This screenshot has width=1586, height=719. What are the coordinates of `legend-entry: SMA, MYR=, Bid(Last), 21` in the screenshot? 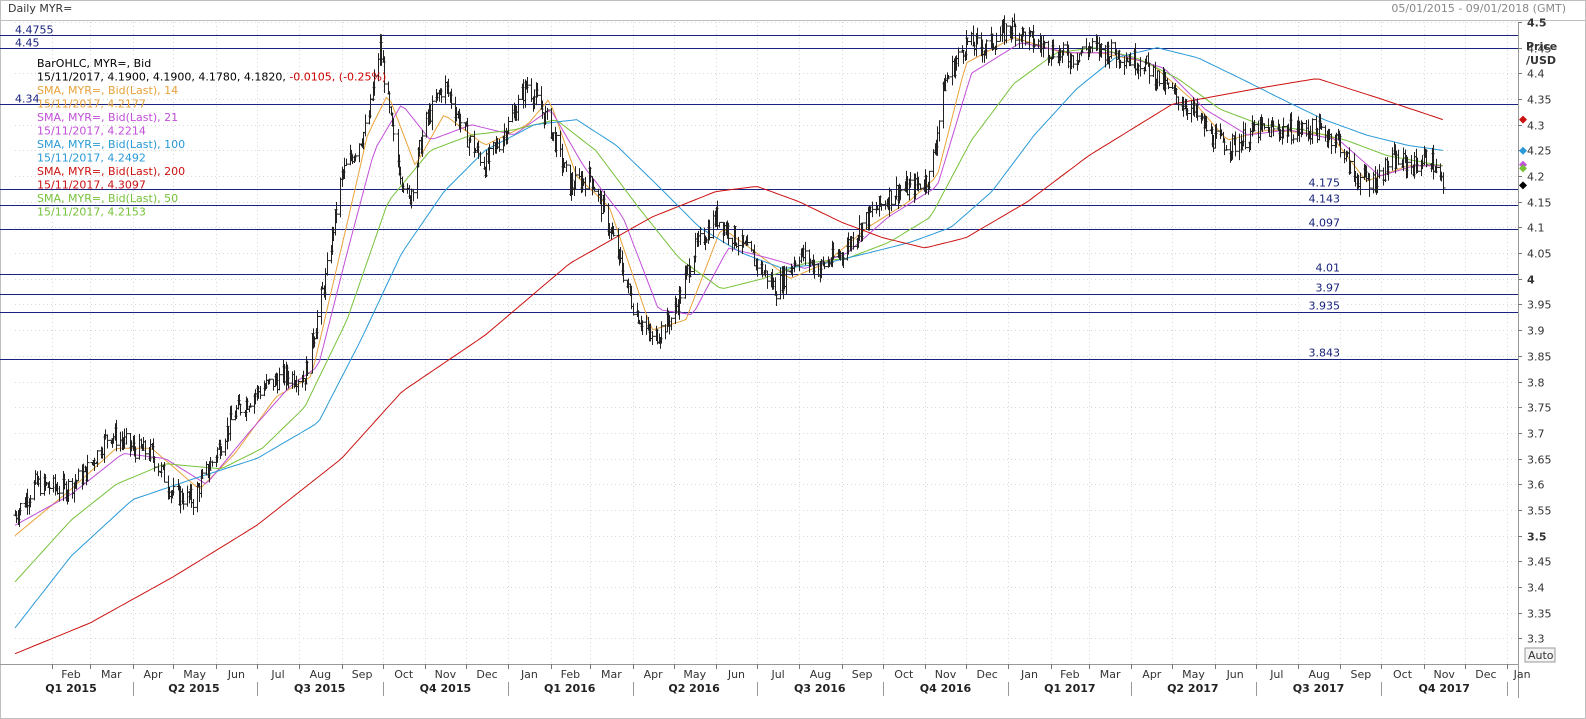 It's located at (107, 117).